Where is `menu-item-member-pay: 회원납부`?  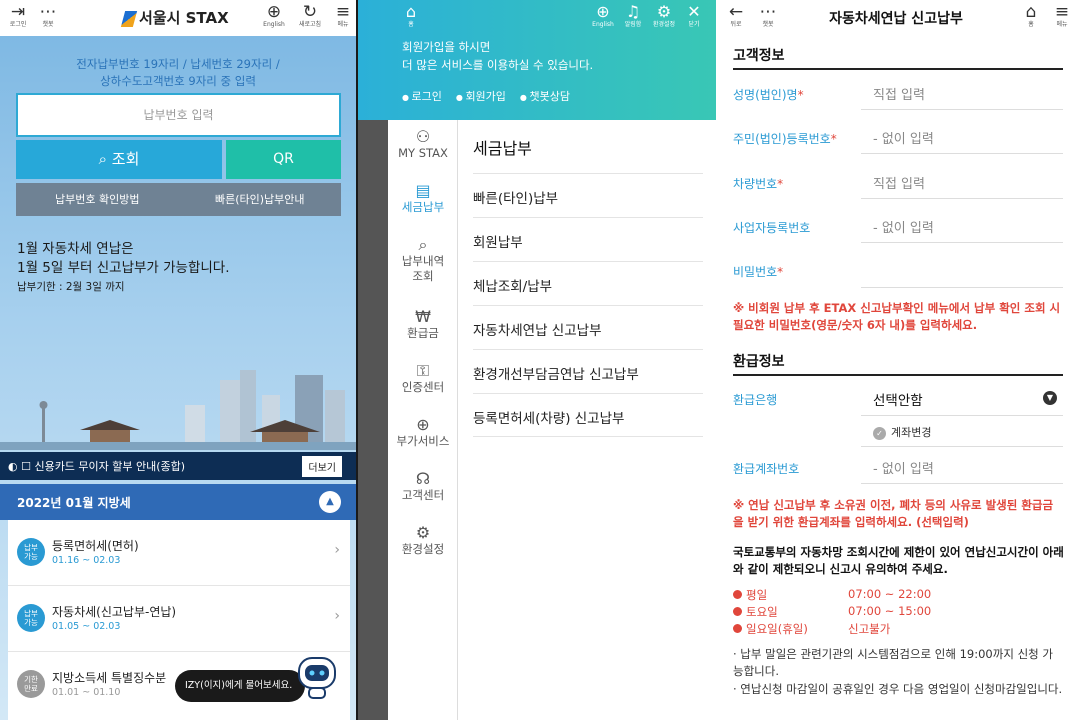 menu-item-member-pay: 회원납부 is located at coordinates (588, 239).